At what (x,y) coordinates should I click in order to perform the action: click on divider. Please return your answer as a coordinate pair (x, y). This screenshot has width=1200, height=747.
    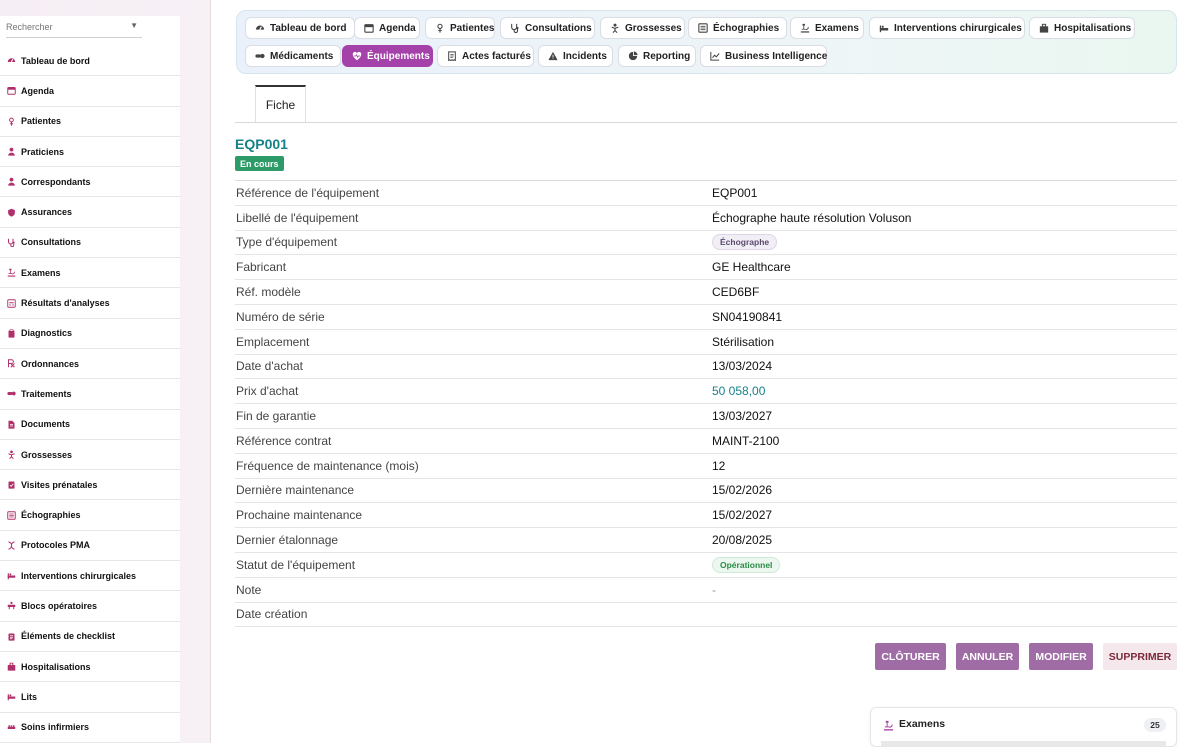
    Looking at the image, I should click on (706, 122).